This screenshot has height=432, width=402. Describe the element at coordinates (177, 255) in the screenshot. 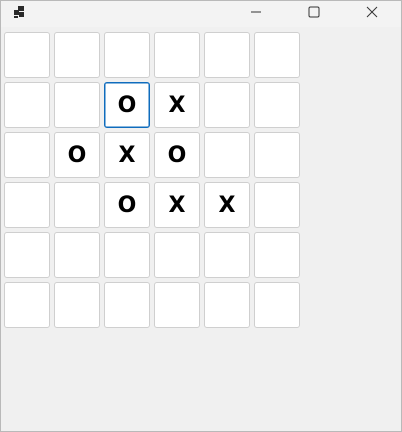

I see `board-cell-r4-c3` at that location.